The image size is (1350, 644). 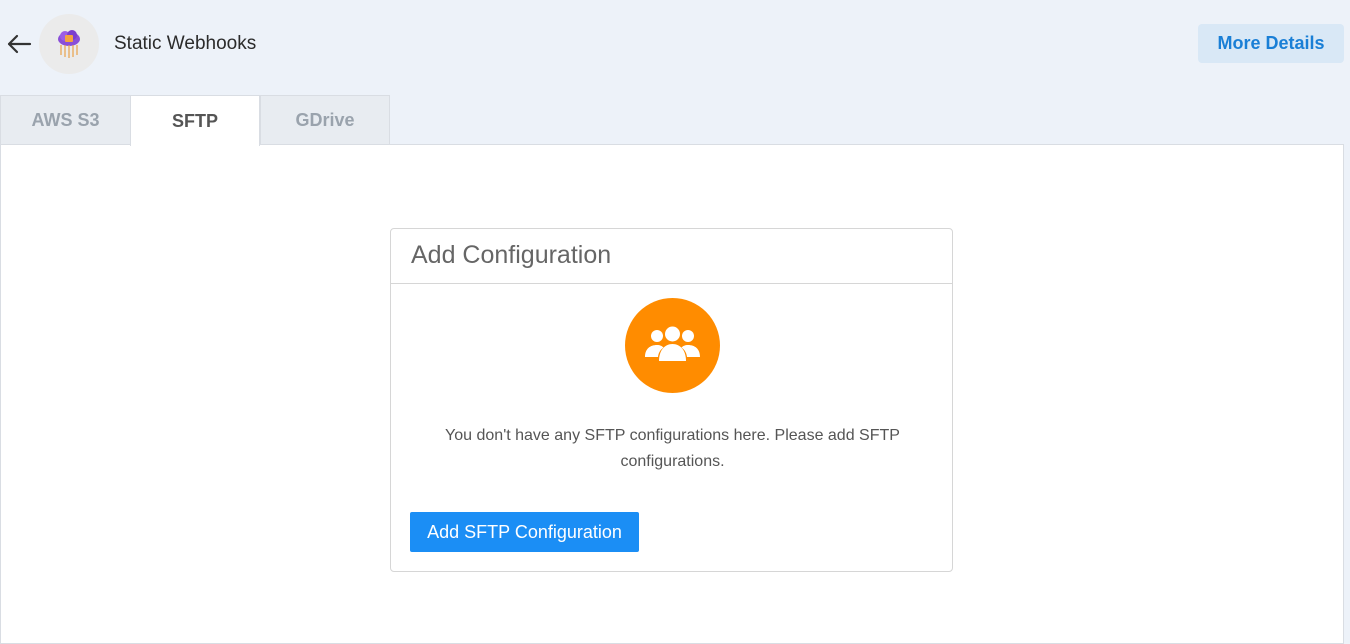 What do you see at coordinates (325, 120) in the screenshot?
I see `tab-gdrive: GDrive` at bounding box center [325, 120].